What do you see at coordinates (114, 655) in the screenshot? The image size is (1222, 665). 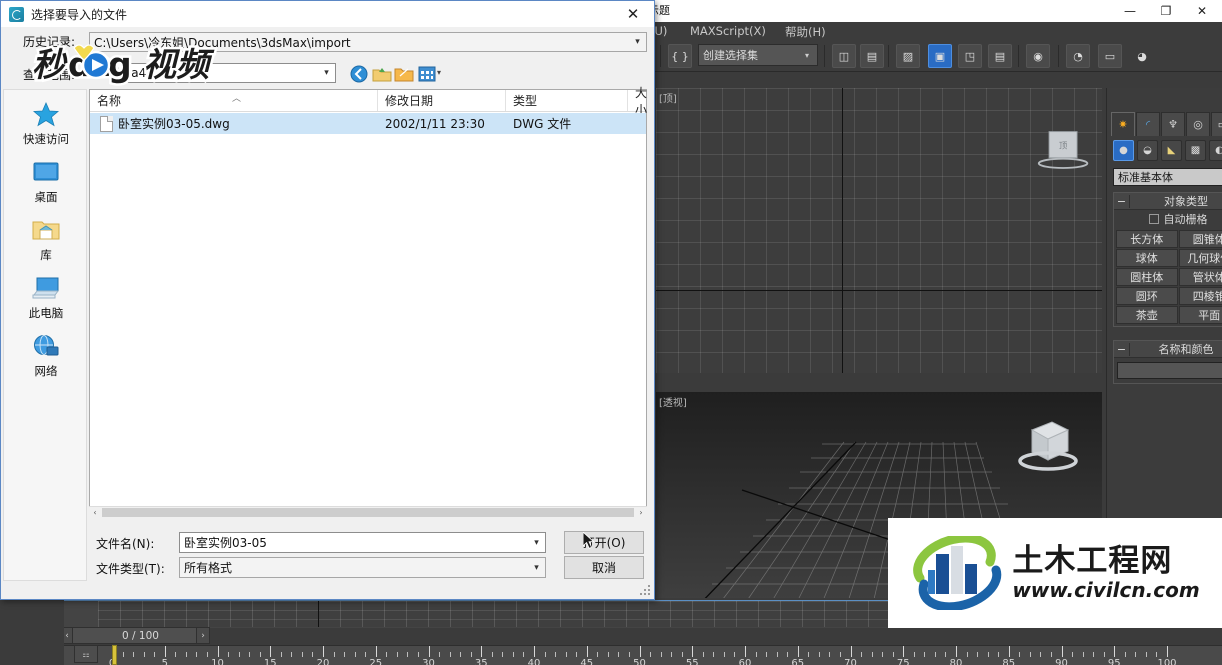 I see `time-slider-handle` at bounding box center [114, 655].